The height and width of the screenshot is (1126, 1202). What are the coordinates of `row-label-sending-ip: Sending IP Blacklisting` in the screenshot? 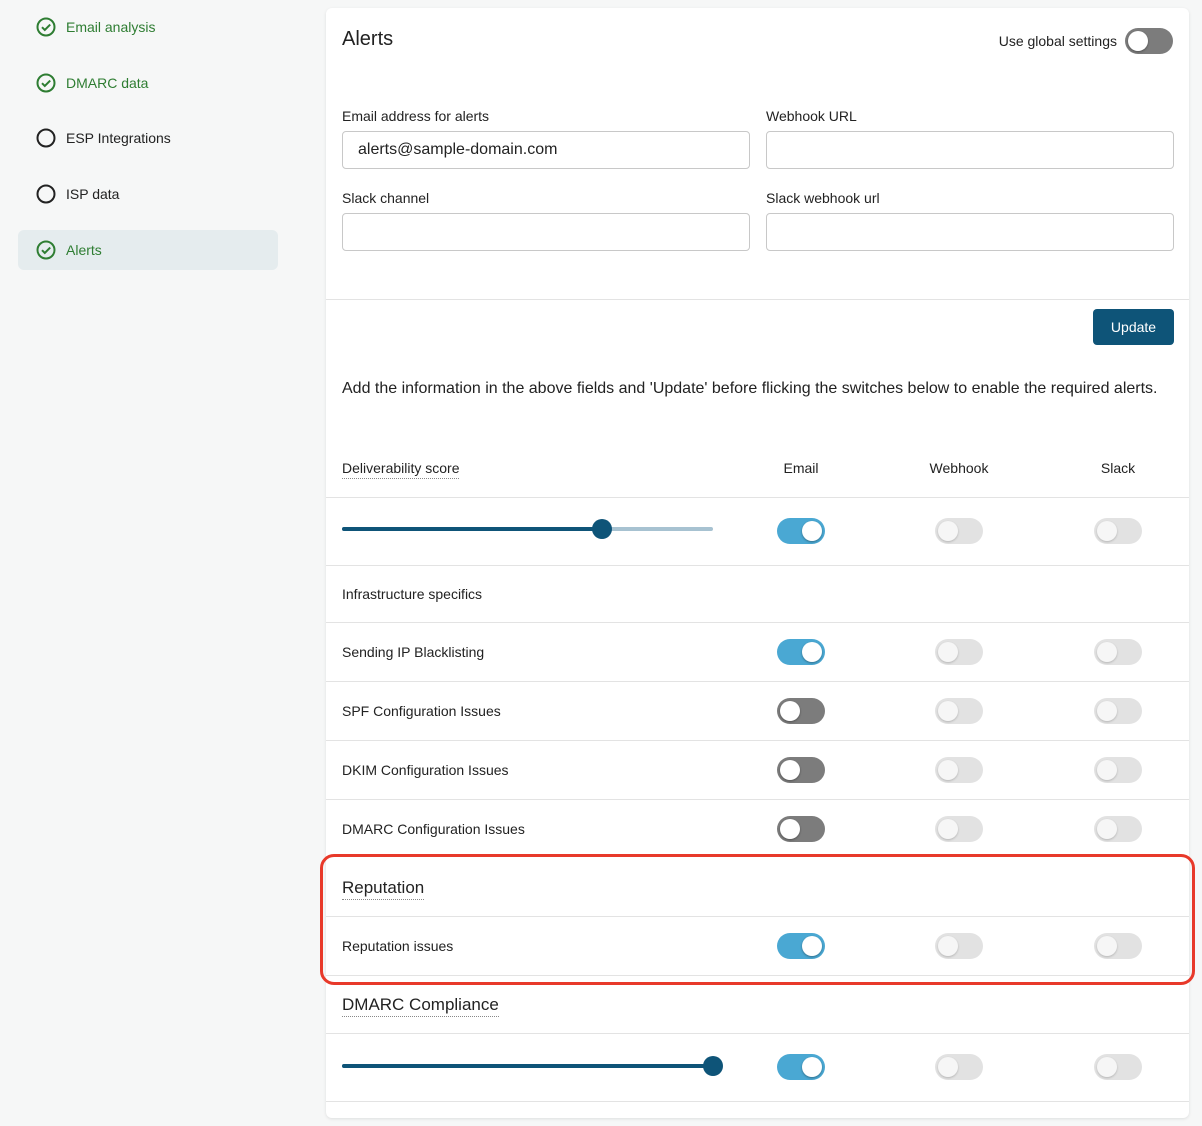 It's located at (413, 652).